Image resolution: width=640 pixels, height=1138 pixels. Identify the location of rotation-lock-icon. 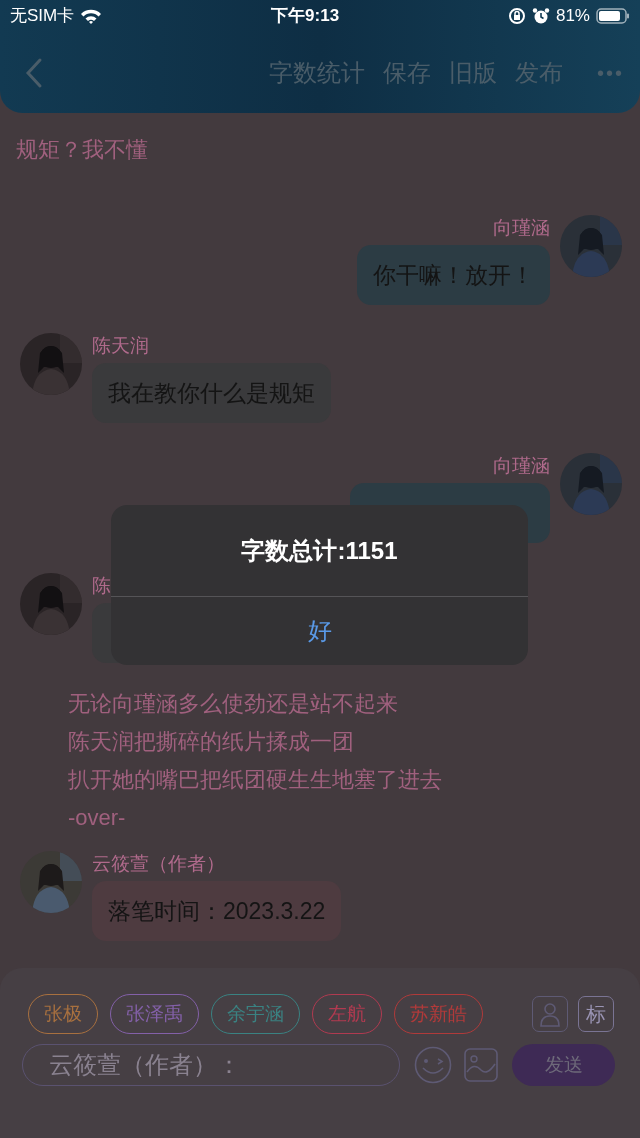
(516, 16).